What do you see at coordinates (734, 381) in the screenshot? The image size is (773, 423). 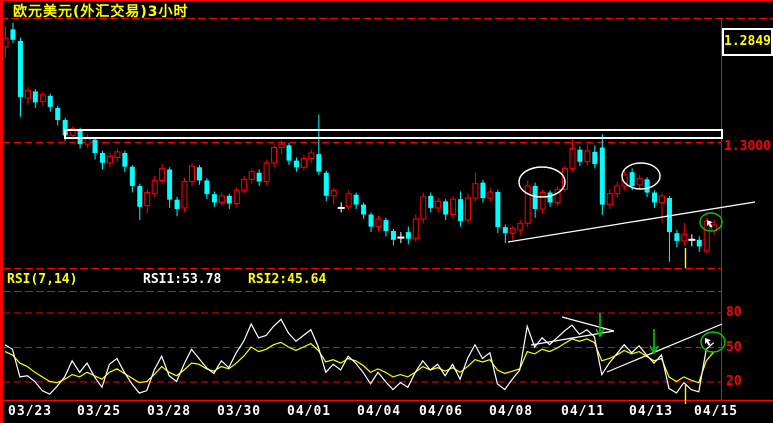 I see `rsi-level-20: 20` at bounding box center [734, 381].